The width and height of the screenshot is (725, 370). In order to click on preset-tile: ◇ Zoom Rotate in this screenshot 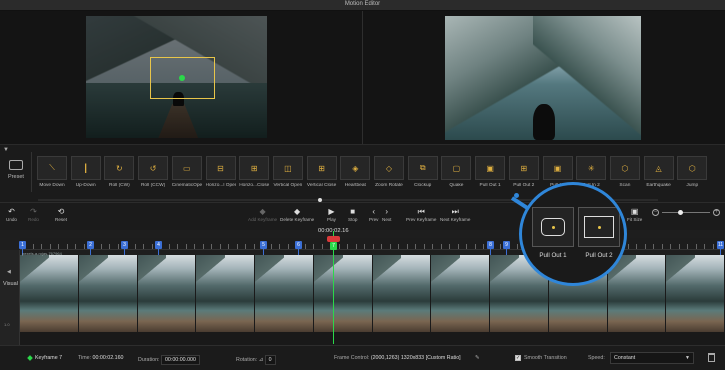, I will do `click(389, 172)`.